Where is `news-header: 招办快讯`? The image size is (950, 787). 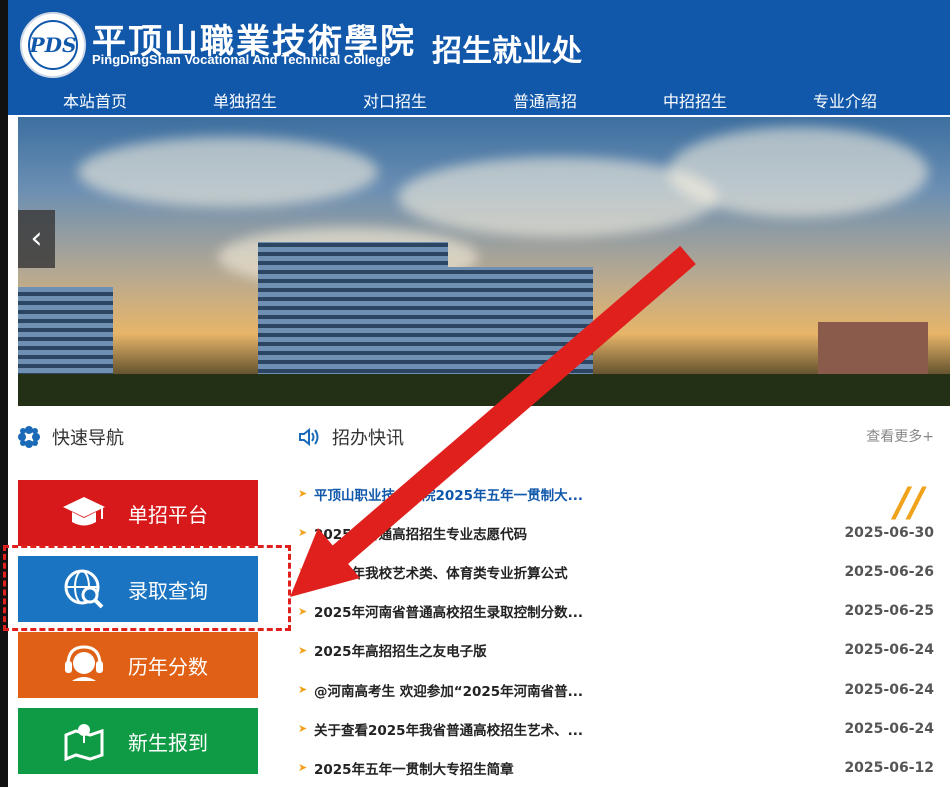
news-header: 招办快讯 is located at coordinates (351, 437).